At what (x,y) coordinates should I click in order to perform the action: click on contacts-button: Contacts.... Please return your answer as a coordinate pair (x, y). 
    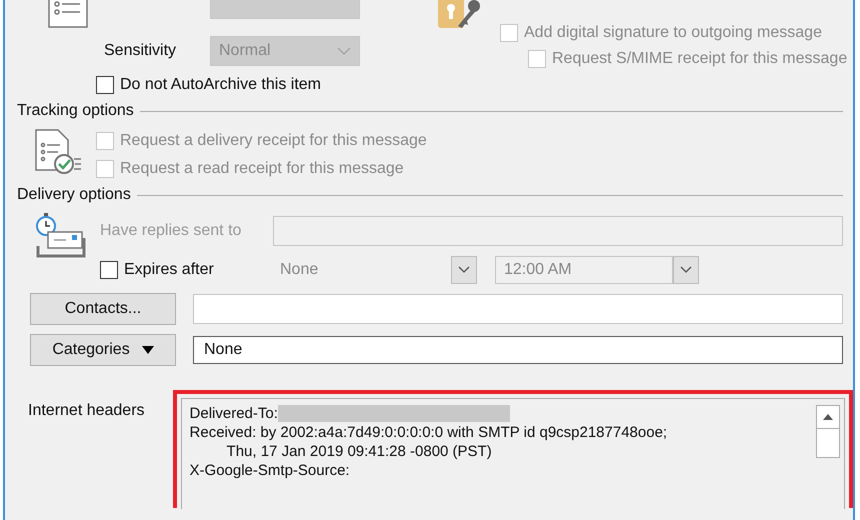
    Looking at the image, I should click on (103, 309).